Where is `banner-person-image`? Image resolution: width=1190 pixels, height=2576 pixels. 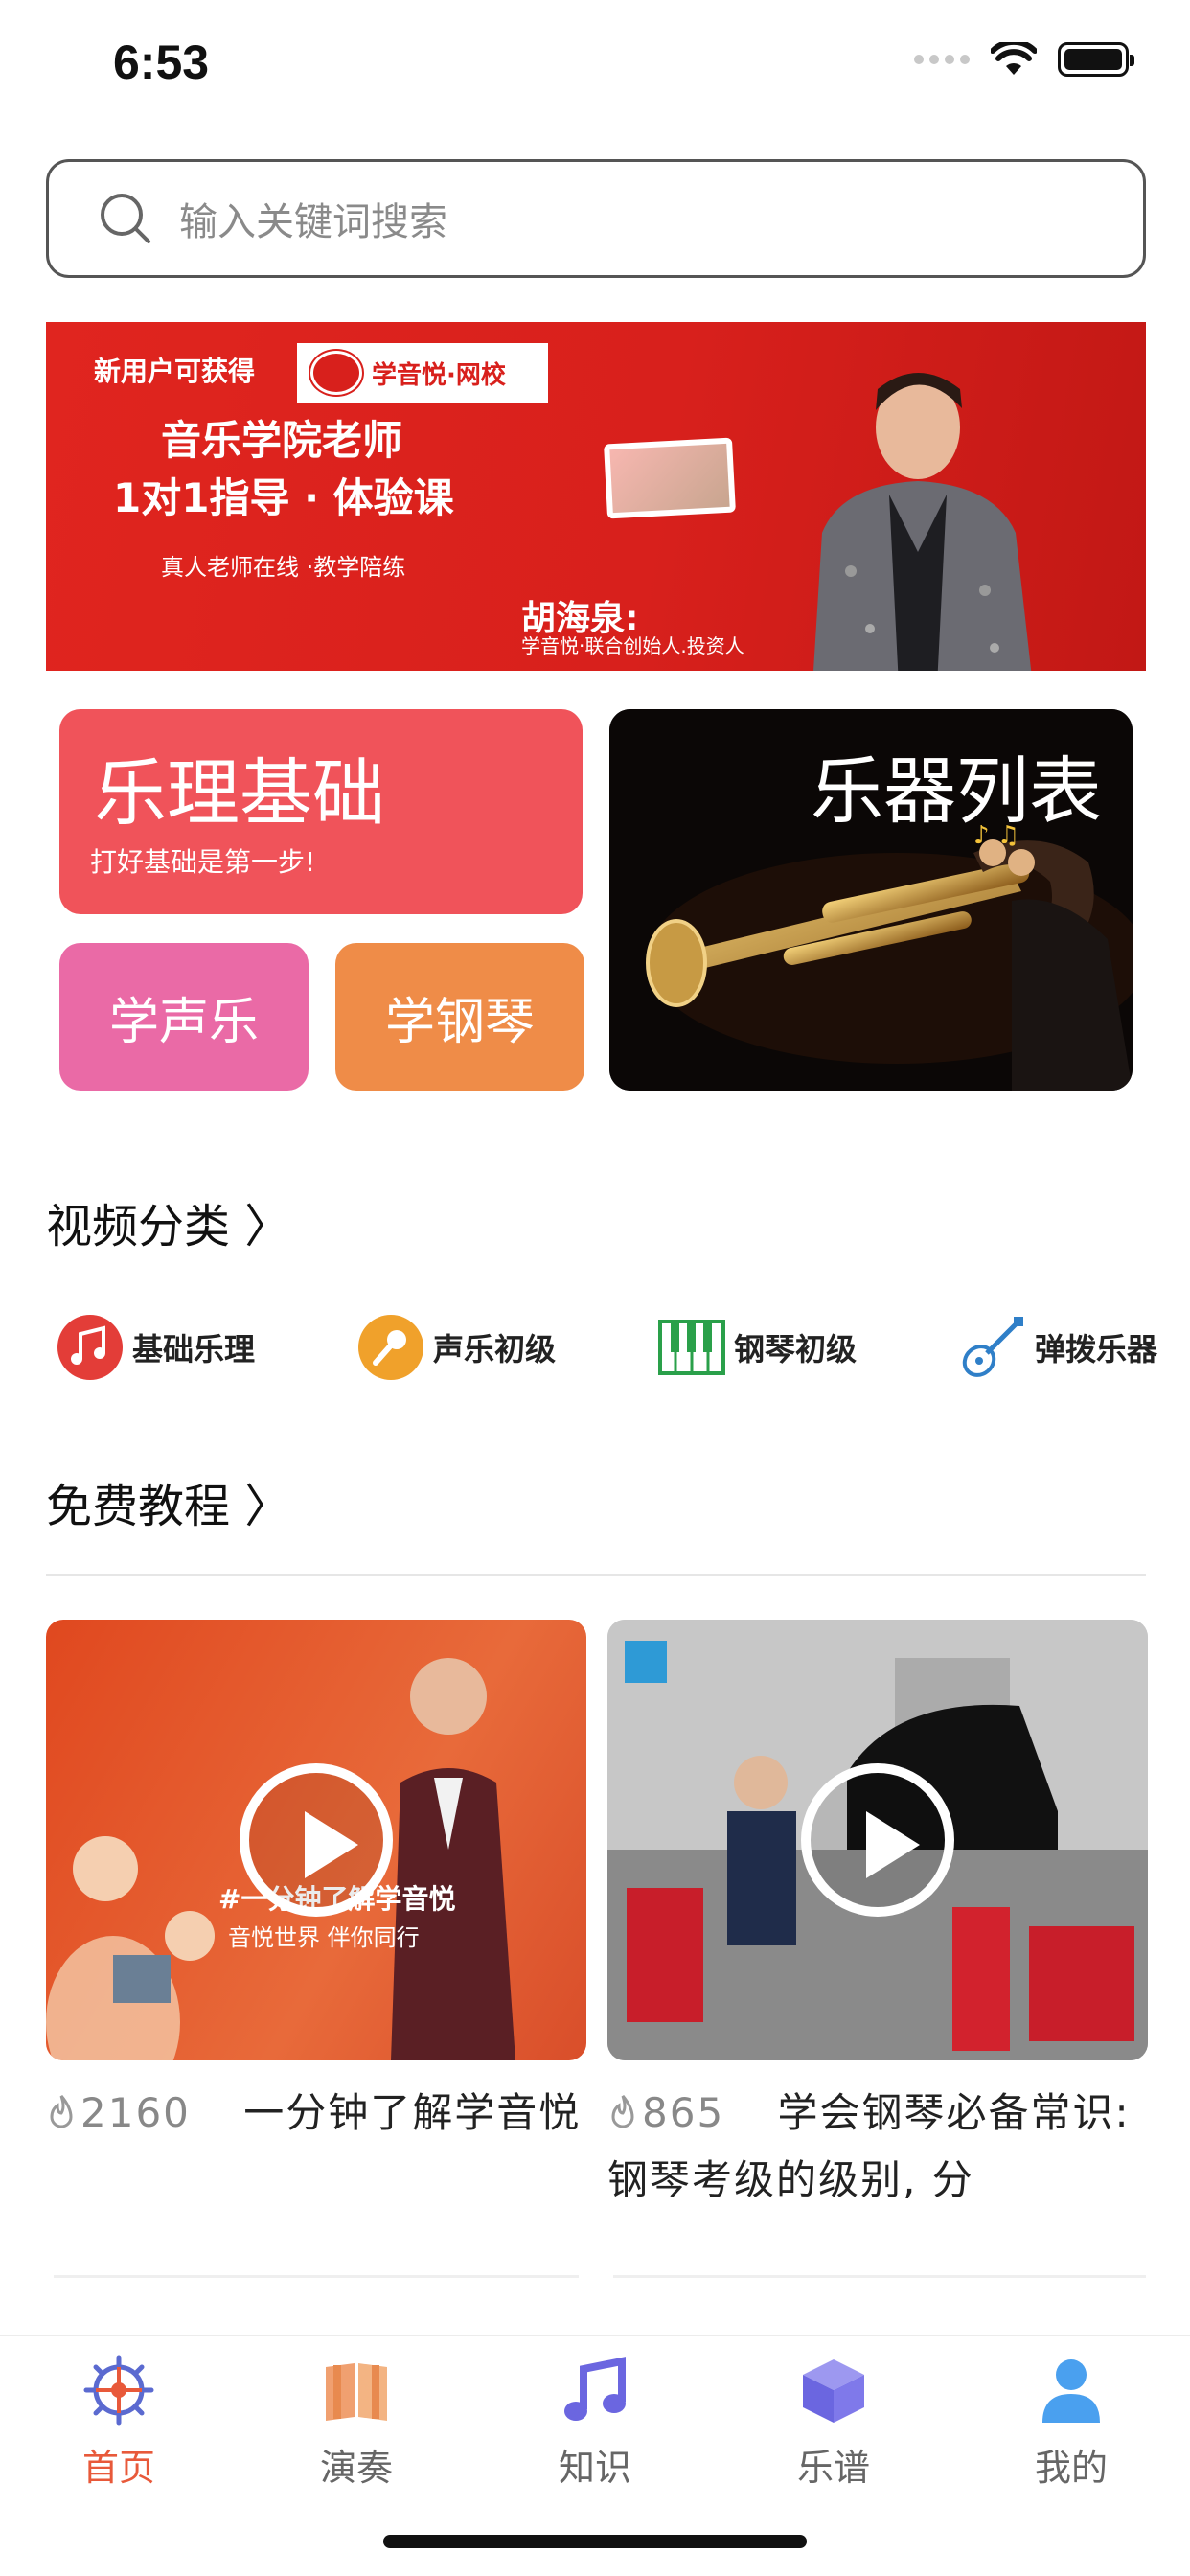 banner-person-image is located at coordinates (922, 522).